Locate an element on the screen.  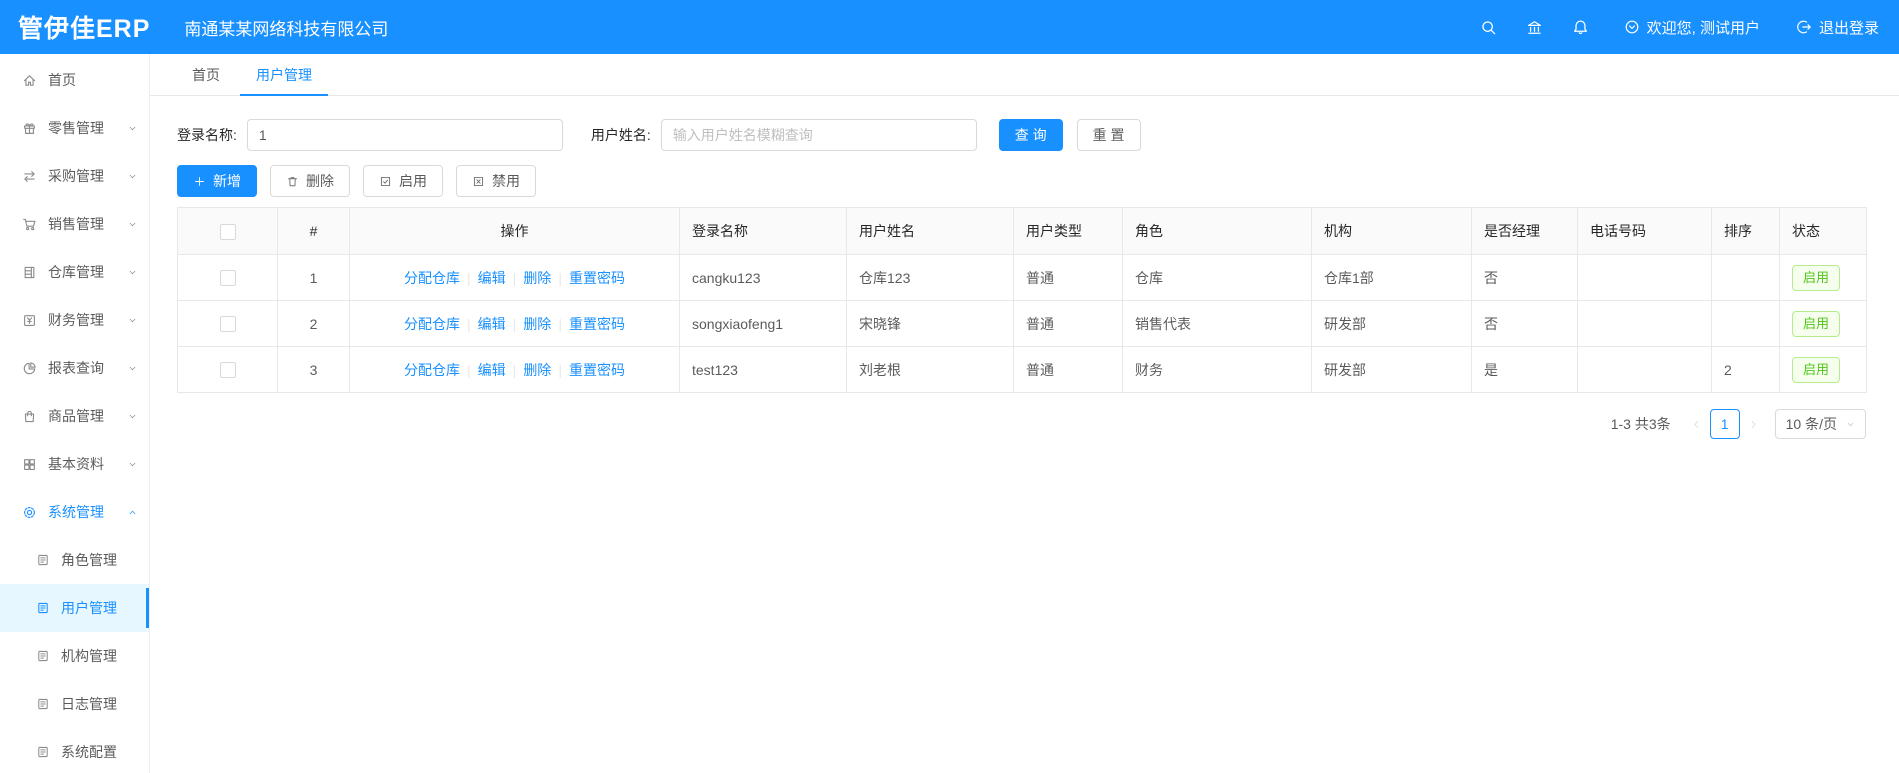
purchase-swap-icon is located at coordinates (29, 176).